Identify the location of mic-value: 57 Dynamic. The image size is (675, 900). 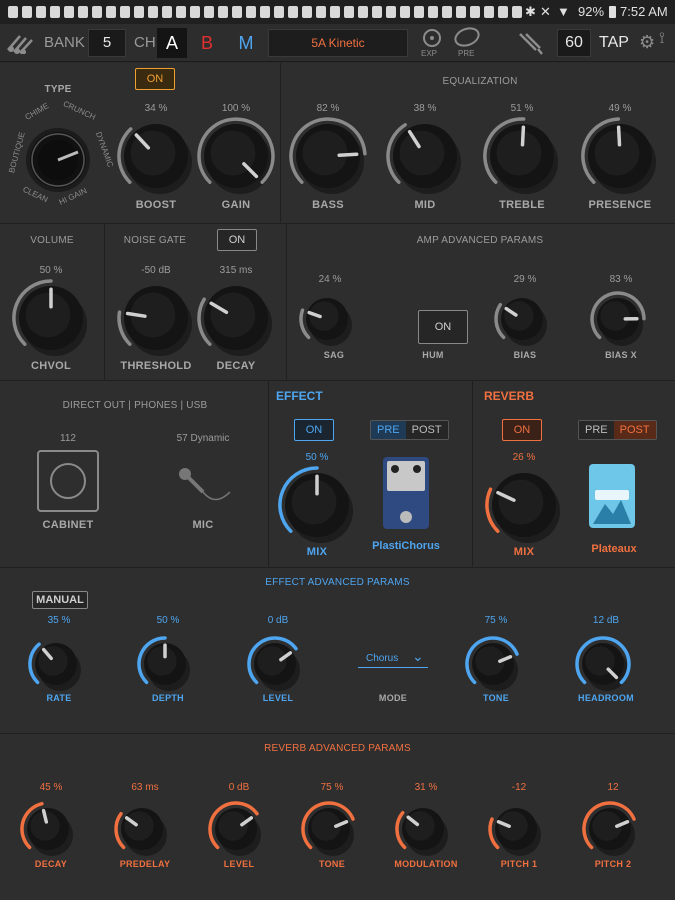
(203, 438).